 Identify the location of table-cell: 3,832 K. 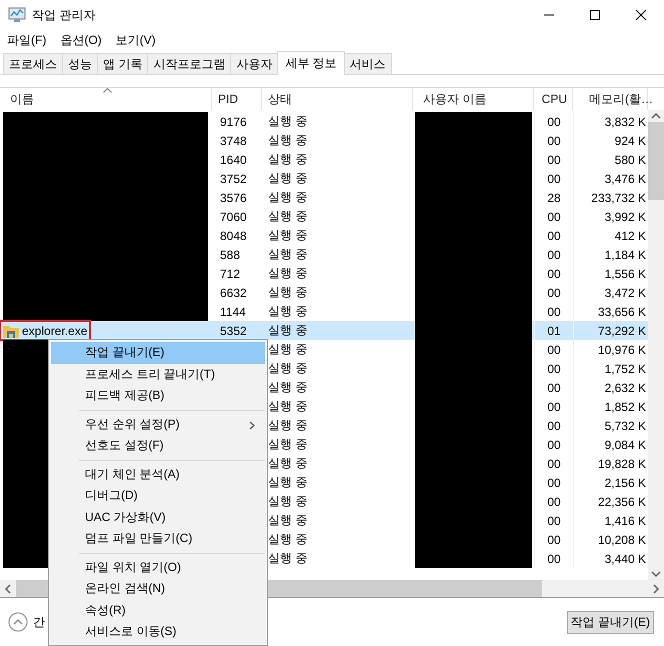
(625, 121).